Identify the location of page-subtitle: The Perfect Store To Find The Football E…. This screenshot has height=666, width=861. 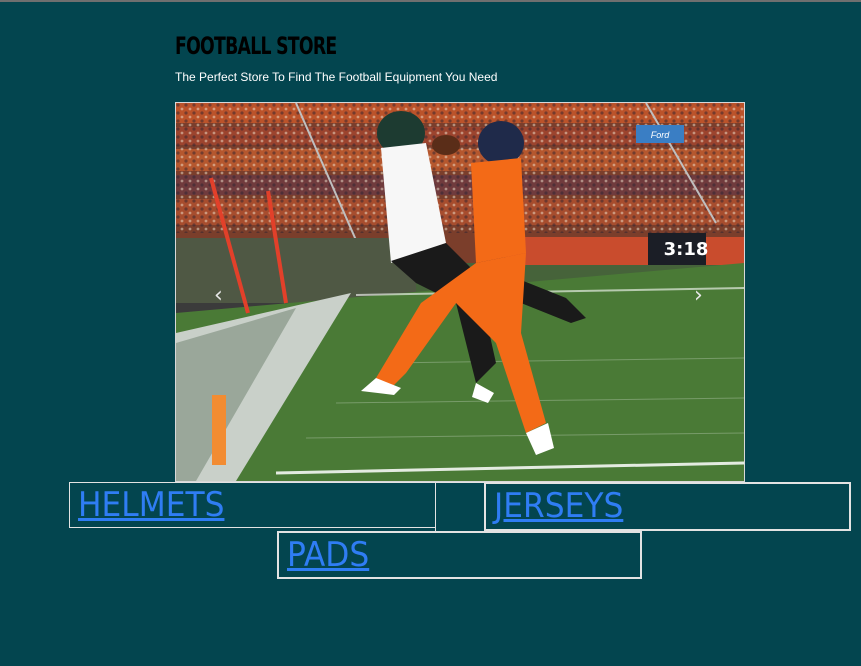
(336, 77).